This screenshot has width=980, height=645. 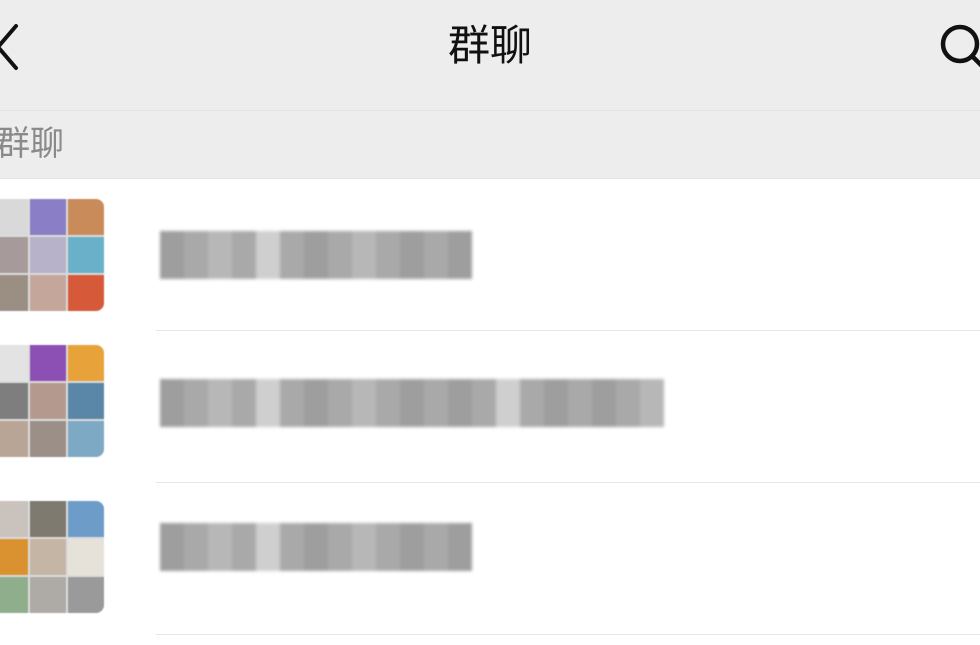 What do you see at coordinates (959, 46) in the screenshot?
I see `search-icon` at bounding box center [959, 46].